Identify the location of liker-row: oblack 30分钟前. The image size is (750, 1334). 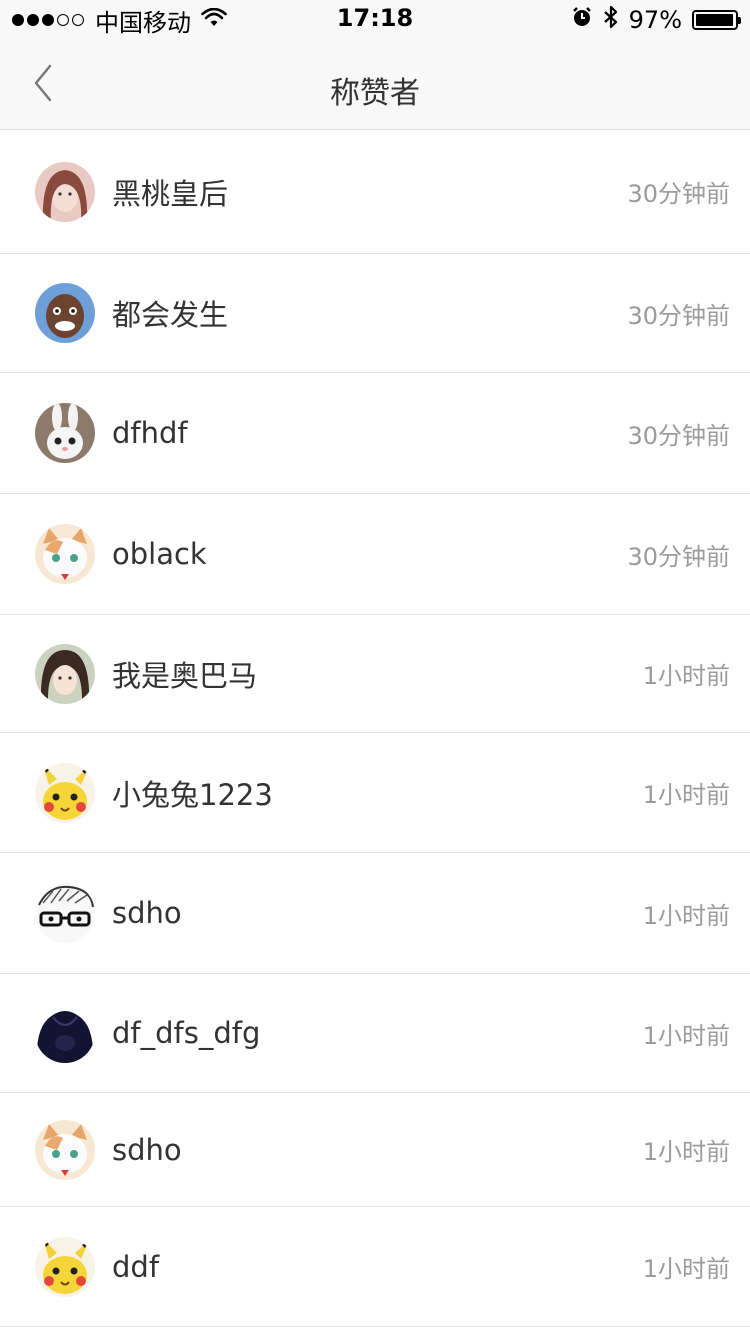
(375, 554).